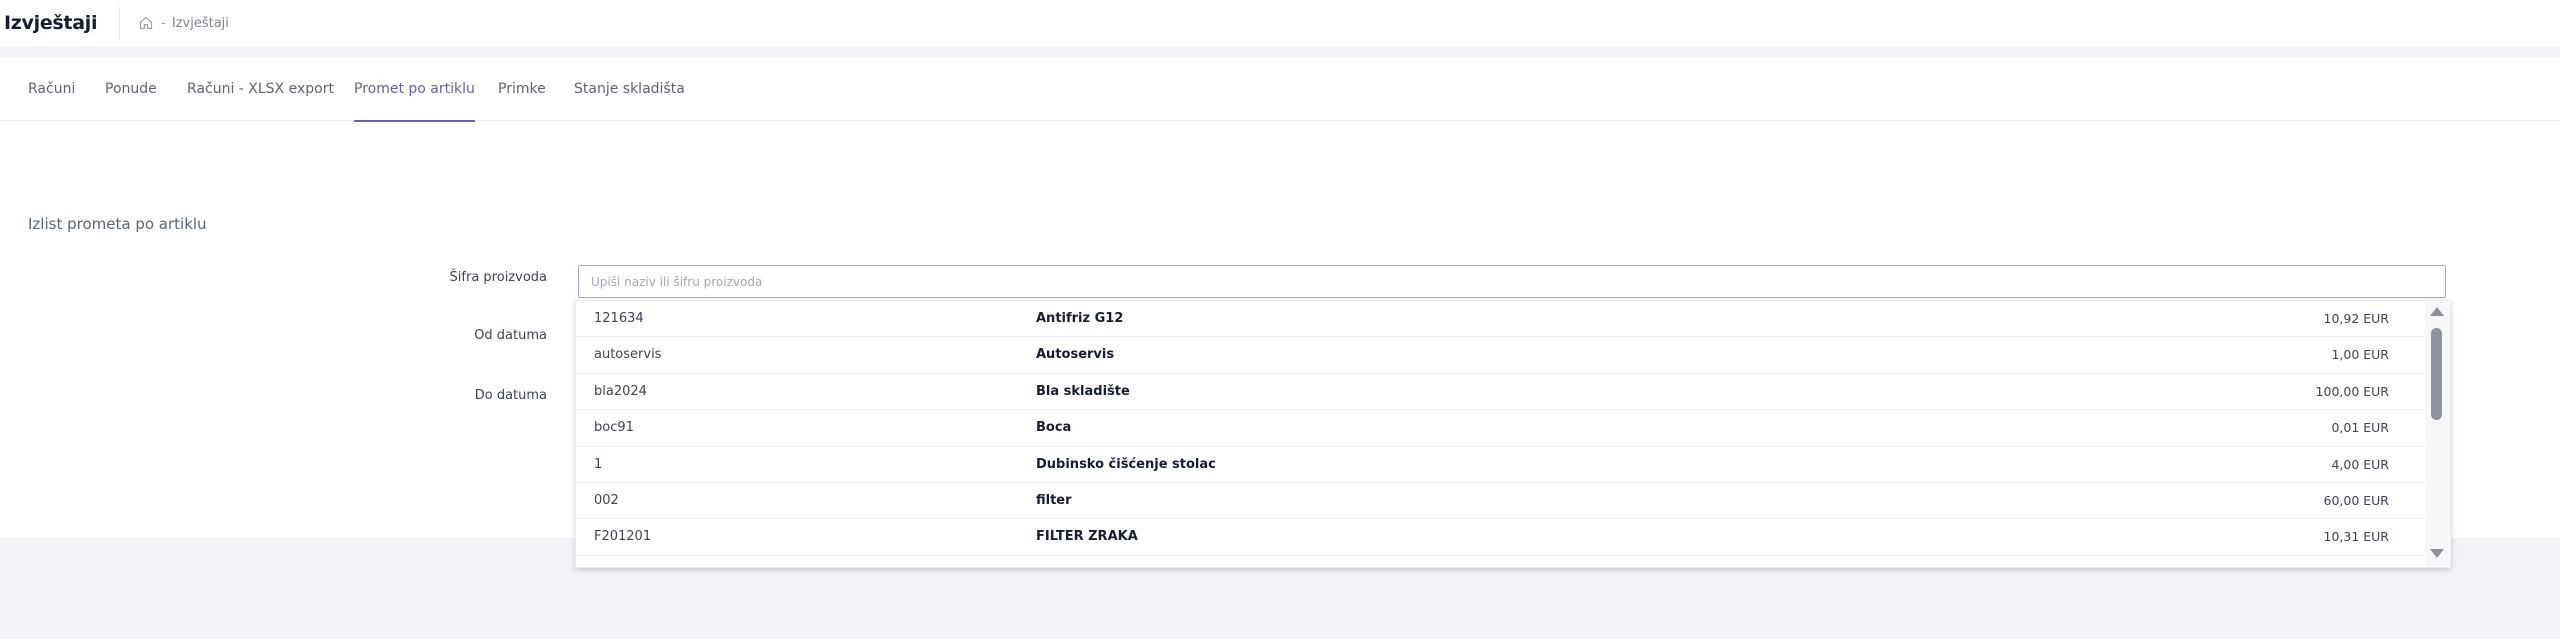 Image resolution: width=2560 pixels, height=639 pixels. Describe the element at coordinates (510, 335) in the screenshot. I see `from-date-label: Od datuma` at that location.